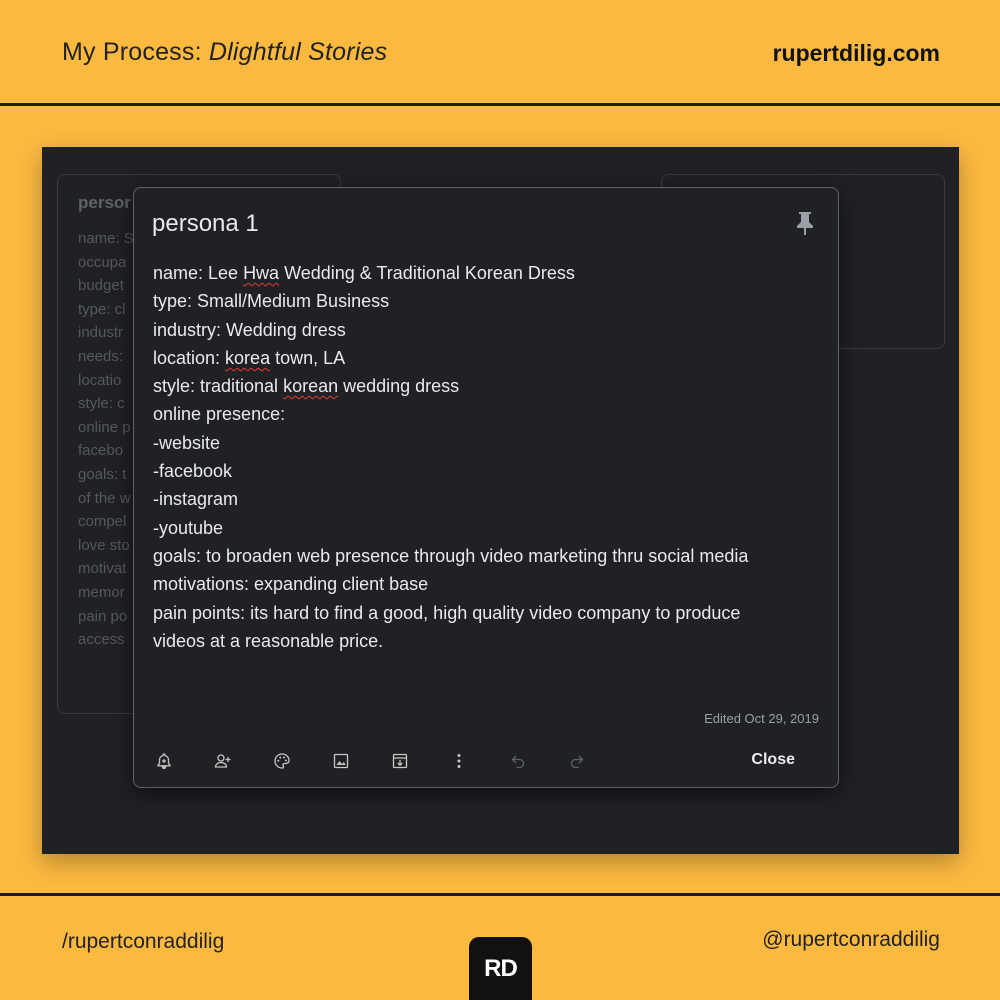 The width and height of the screenshot is (1000, 1000). Describe the element at coordinates (187, 442) in the screenshot. I see `note-line-website: -website` at that location.